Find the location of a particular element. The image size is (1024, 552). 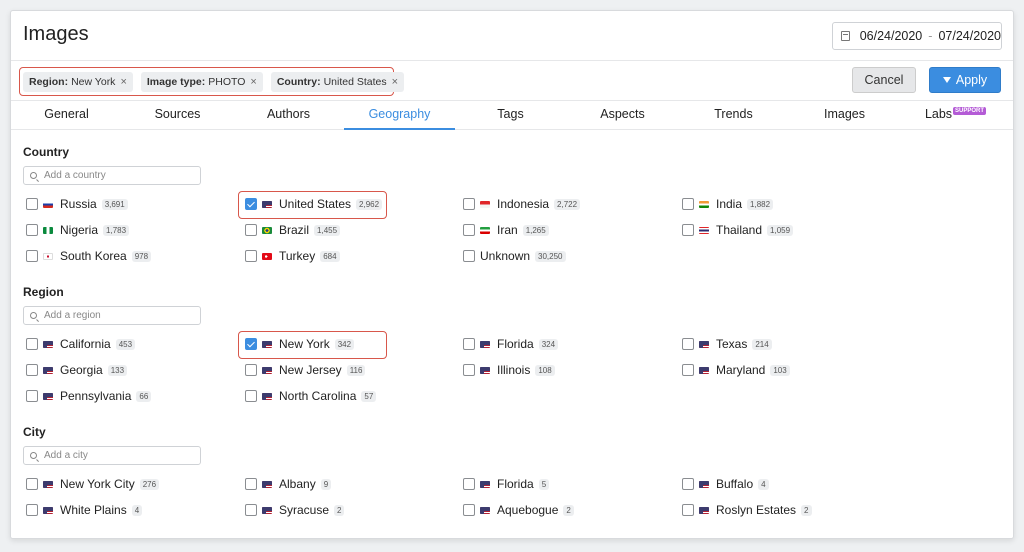

usa-flag-icon is located at coordinates (485, 344).